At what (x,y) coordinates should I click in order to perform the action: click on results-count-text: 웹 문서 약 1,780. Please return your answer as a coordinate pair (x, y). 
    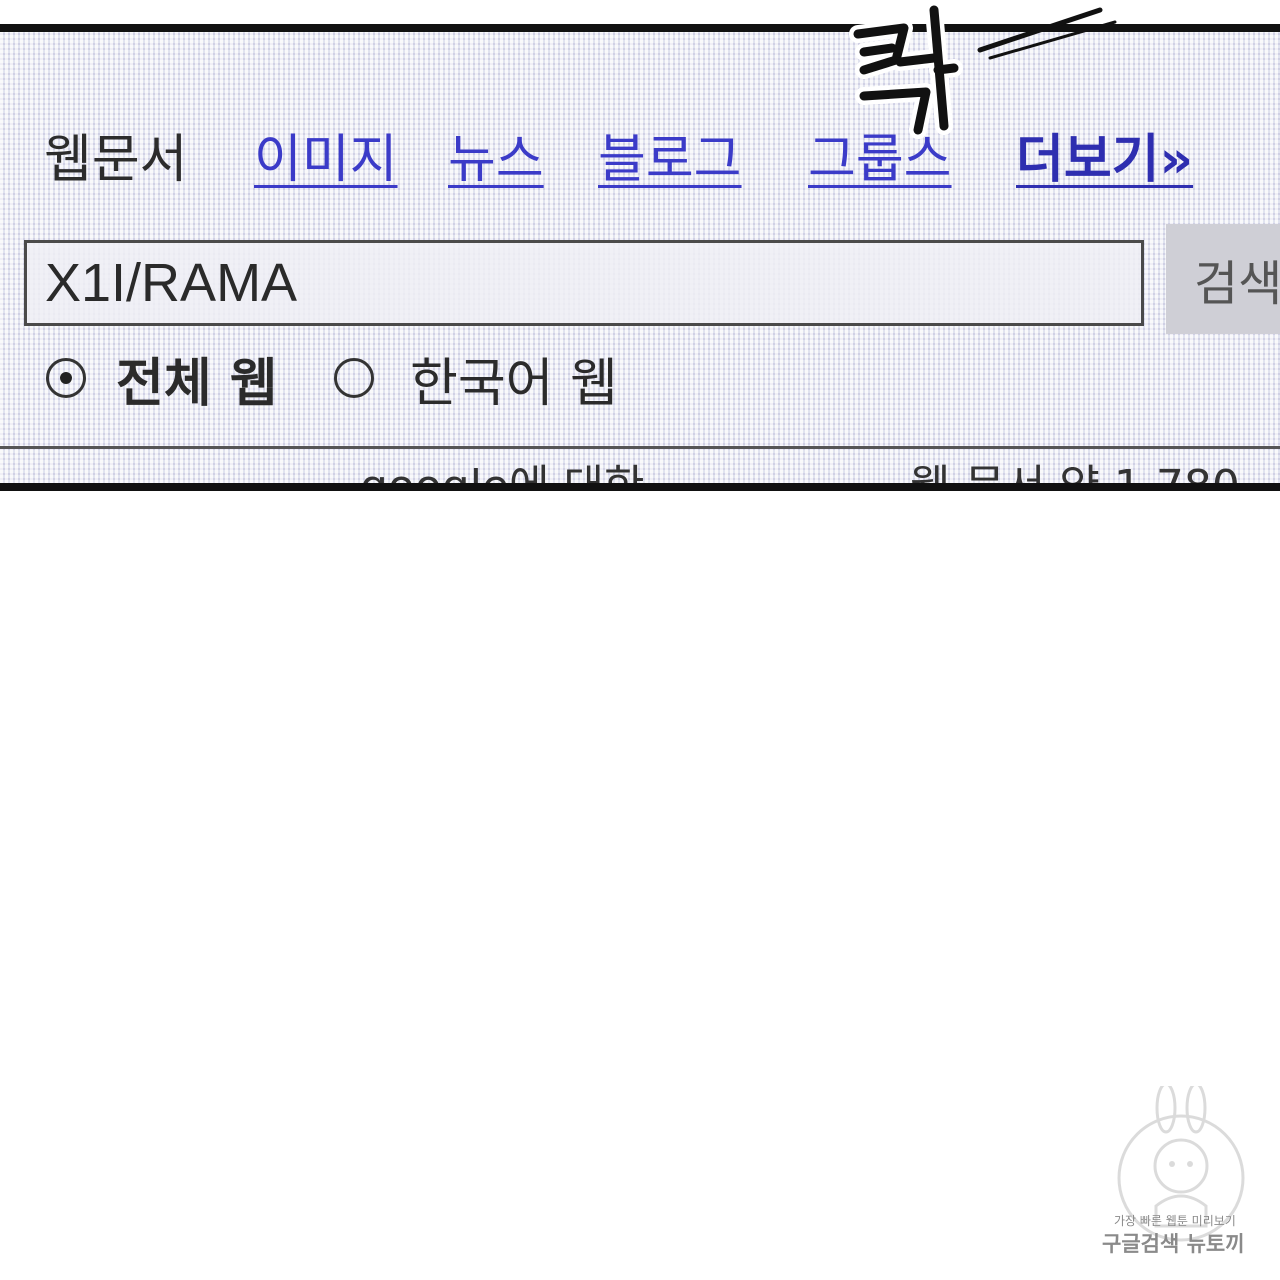
    Looking at the image, I should click on (1075, 476).